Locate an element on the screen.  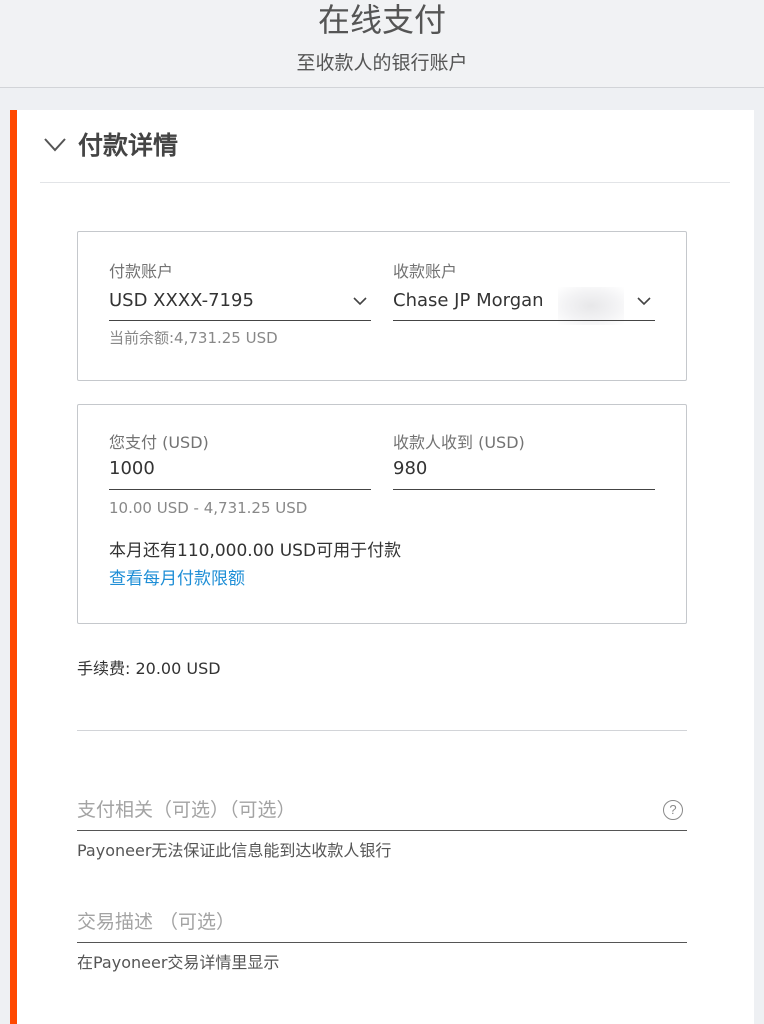
transaction-description-input: 交易描述 （可选） is located at coordinates (382, 924).